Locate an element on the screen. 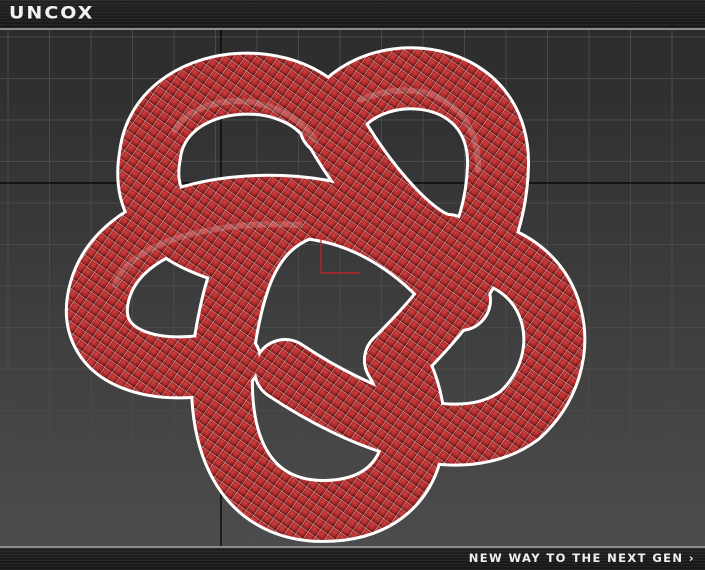 This screenshot has width=705, height=570. tagline: NEW WAY TO THE NEXT GEN › is located at coordinates (582, 558).